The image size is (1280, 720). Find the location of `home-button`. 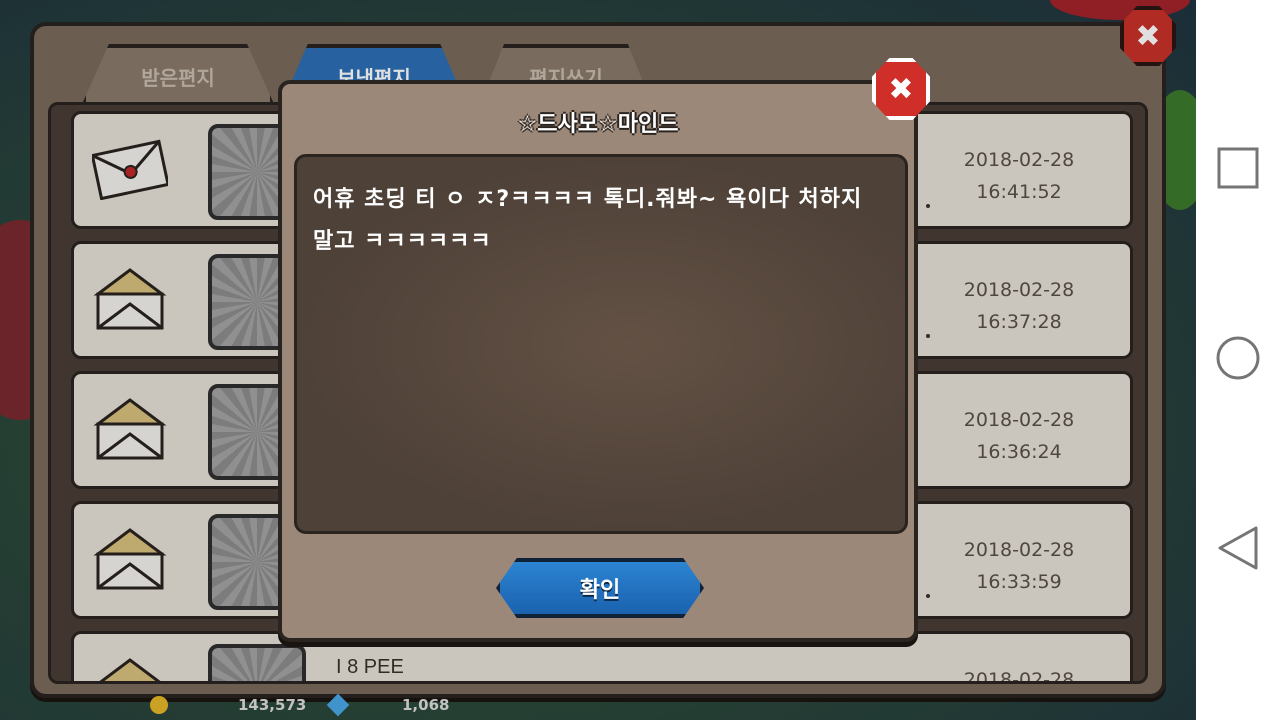

home-button is located at coordinates (1238, 358).